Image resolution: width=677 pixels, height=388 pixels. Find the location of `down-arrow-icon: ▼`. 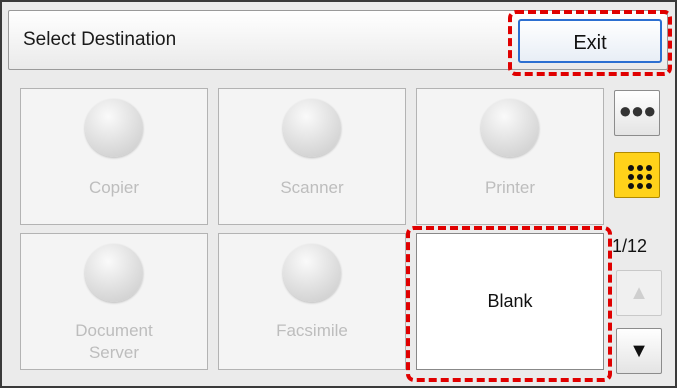

down-arrow-icon: ▼ is located at coordinates (639, 351).